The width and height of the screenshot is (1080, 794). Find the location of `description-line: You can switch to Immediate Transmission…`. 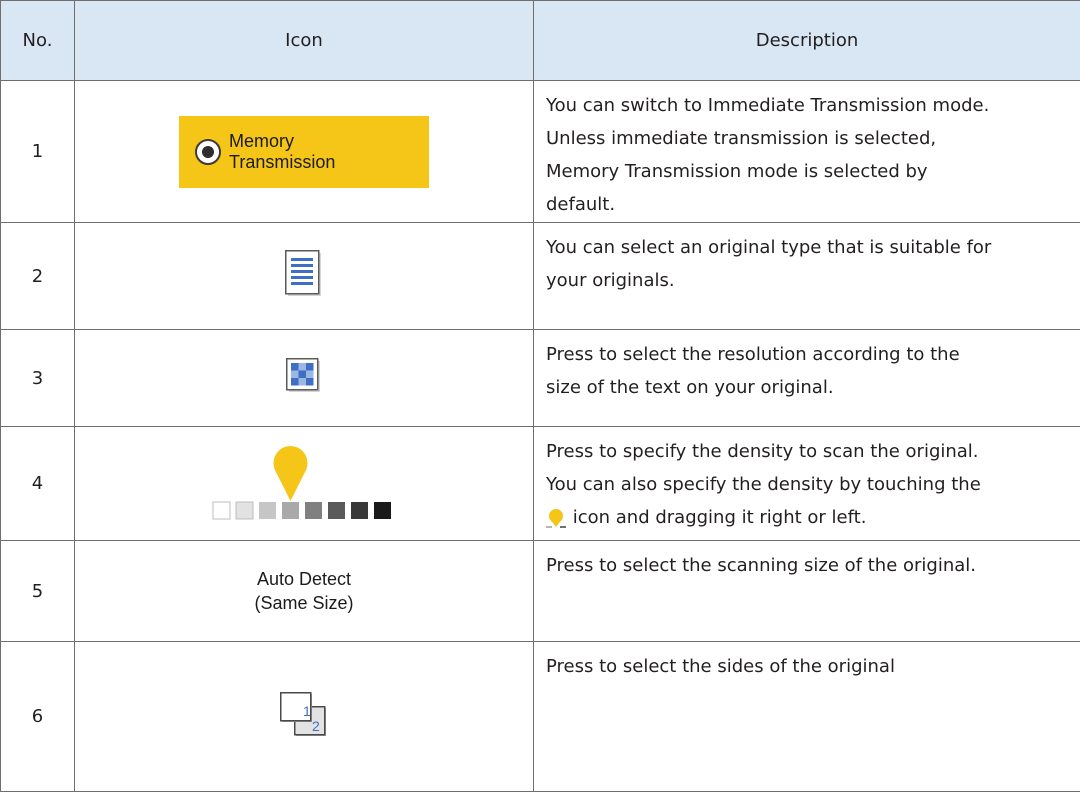

description-line: You can switch to Immediate Transmission… is located at coordinates (768, 105).